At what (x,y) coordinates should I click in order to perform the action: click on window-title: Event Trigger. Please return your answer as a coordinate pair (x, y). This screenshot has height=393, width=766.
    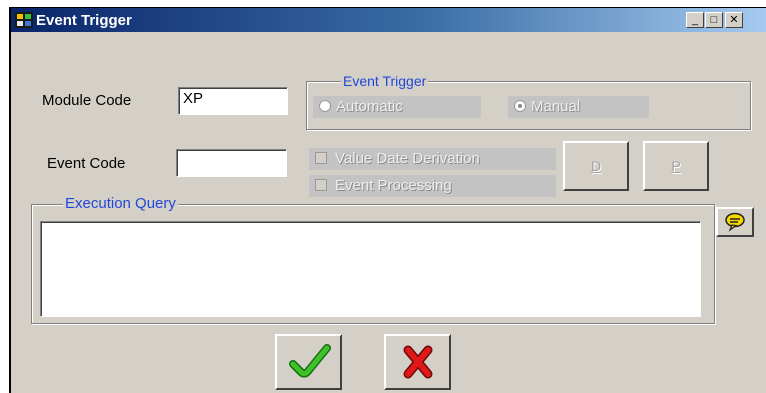
    Looking at the image, I should click on (84, 20).